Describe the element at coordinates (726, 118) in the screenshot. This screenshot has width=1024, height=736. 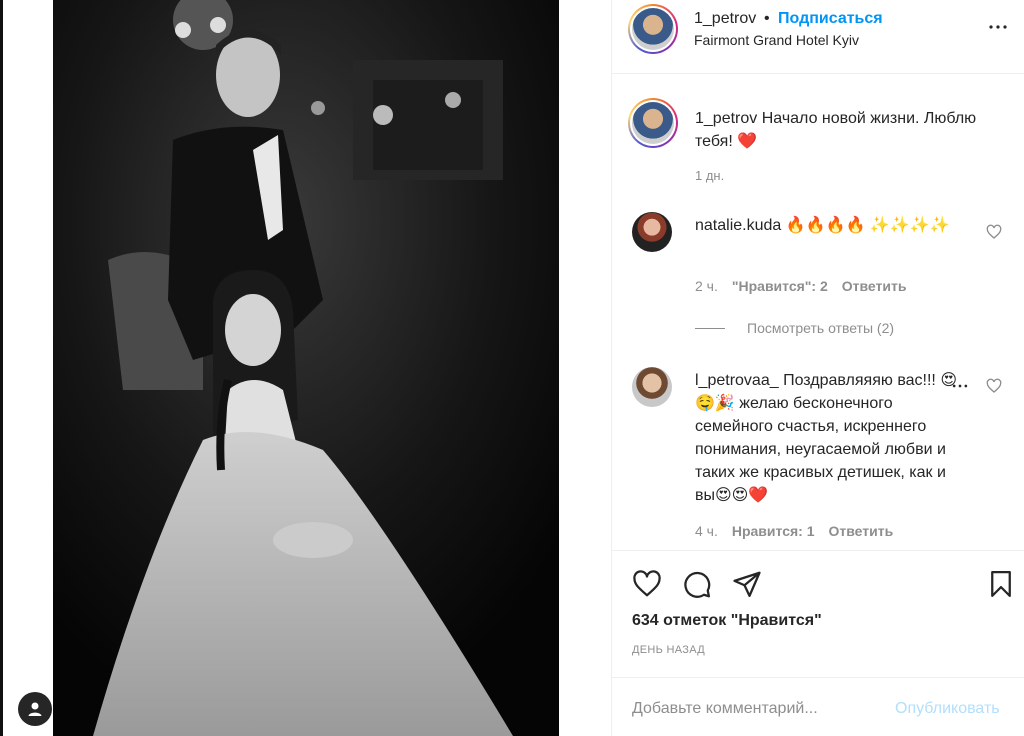
I see `caption-username: 1_petrov` at that location.